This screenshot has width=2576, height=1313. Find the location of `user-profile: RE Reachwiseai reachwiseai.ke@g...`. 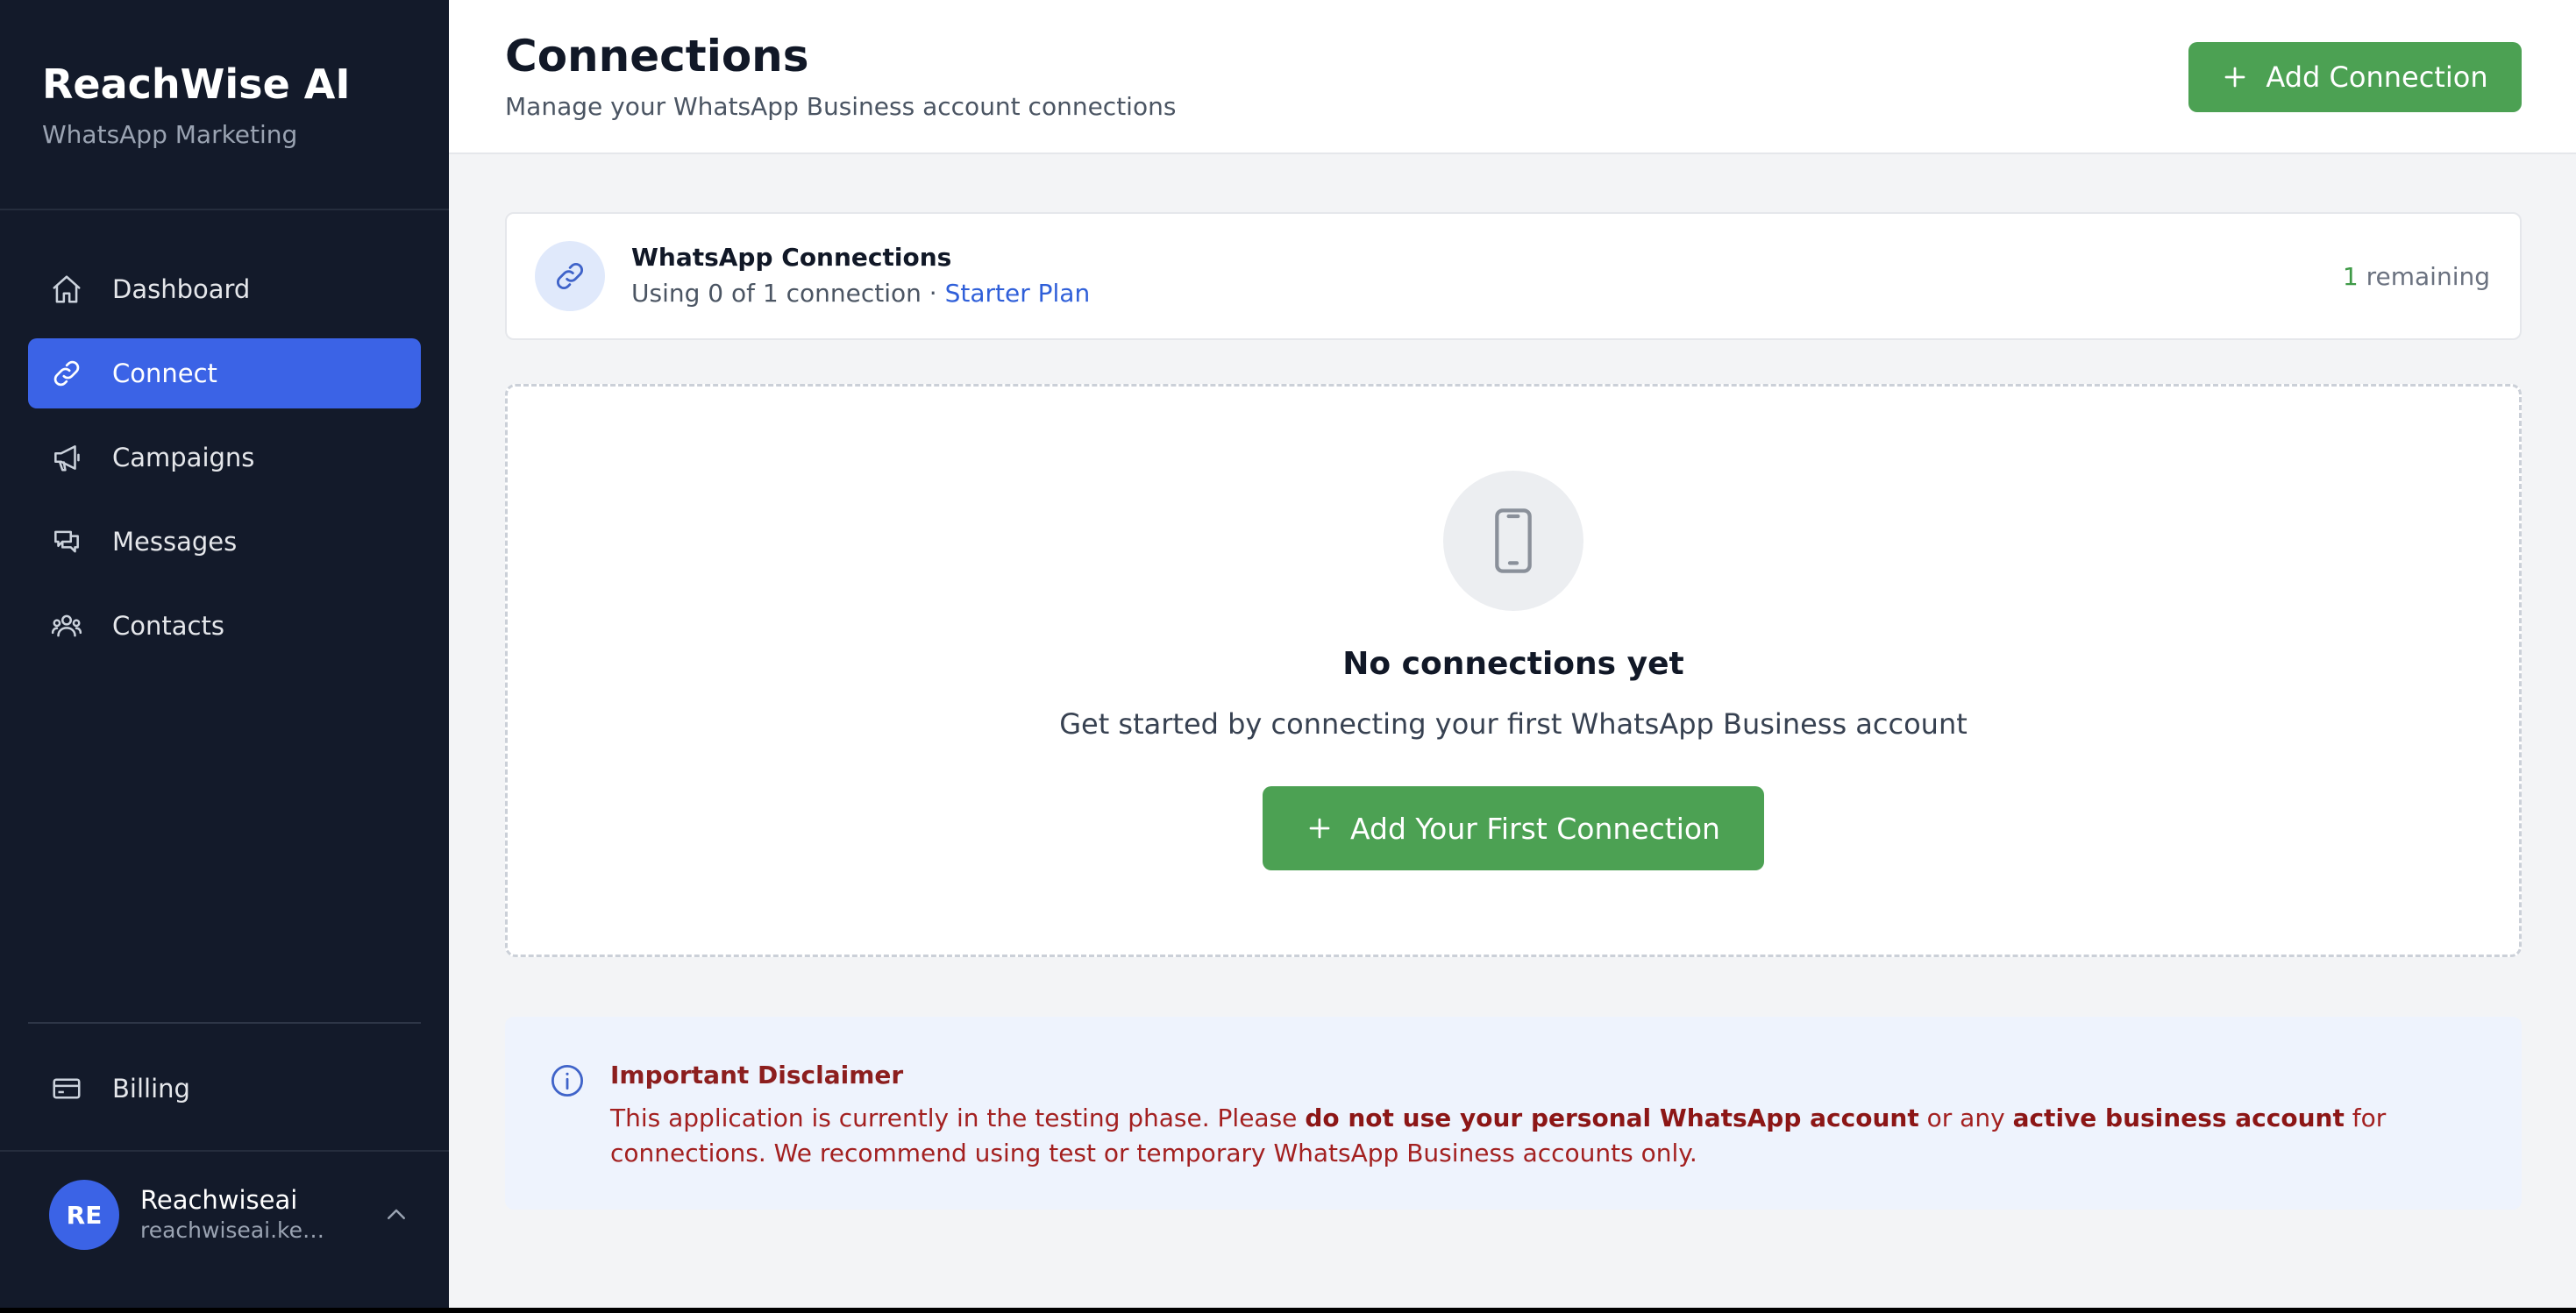

user-profile: RE Reachwiseai reachwiseai.ke@g... is located at coordinates (231, 1215).